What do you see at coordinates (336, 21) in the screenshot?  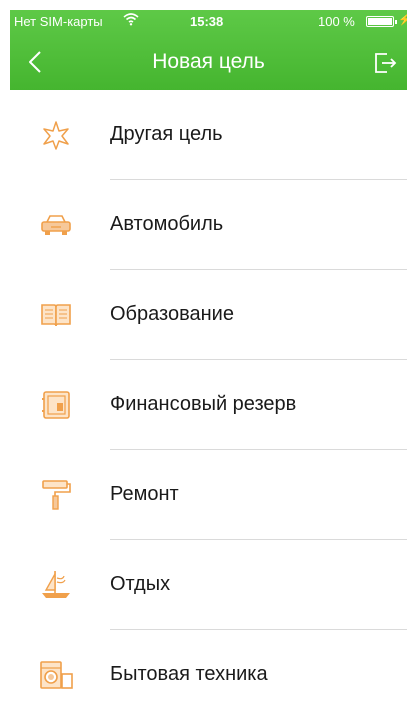 I see `battery-percent: 100 %` at bounding box center [336, 21].